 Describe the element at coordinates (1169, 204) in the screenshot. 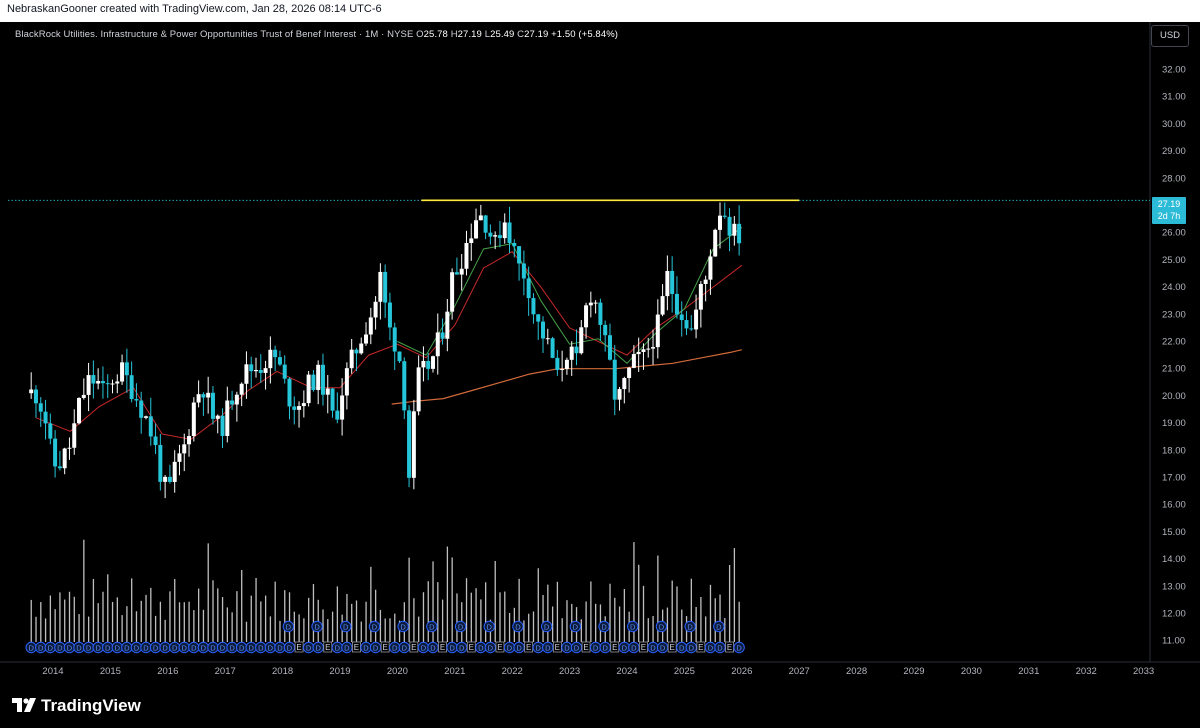

I see `last-price-value: 27.19` at that location.